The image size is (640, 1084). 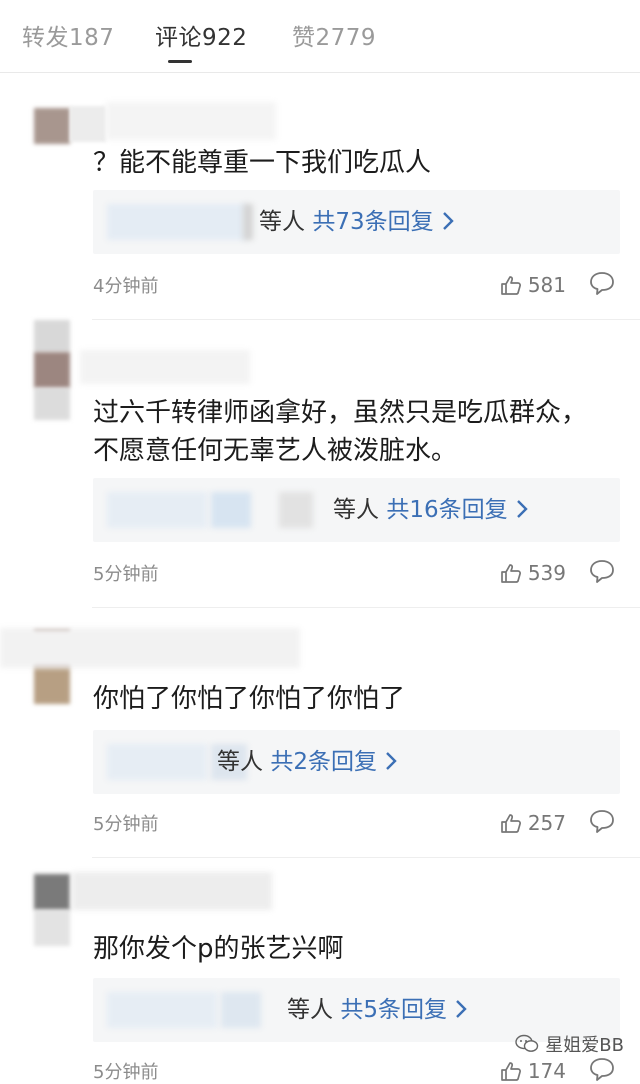 What do you see at coordinates (340, 432) in the screenshot?
I see `comment-text: 过六千转律师函拿好，虽然只是吃瓜群众，不愿意任何无辜艺人被泼脏水。` at bounding box center [340, 432].